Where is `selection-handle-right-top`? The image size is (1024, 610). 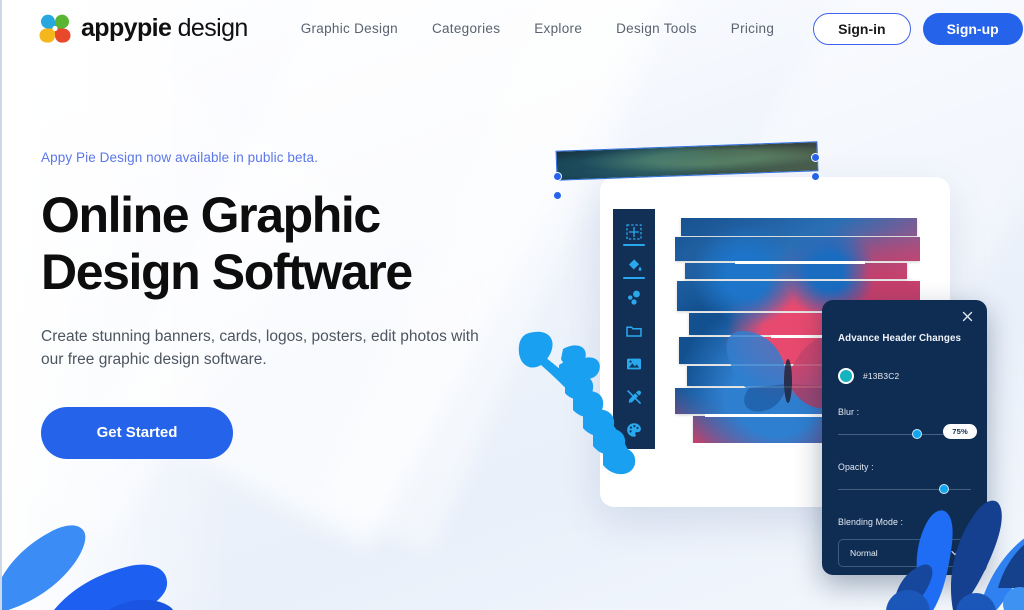
selection-handle-right-top is located at coordinates (815, 157).